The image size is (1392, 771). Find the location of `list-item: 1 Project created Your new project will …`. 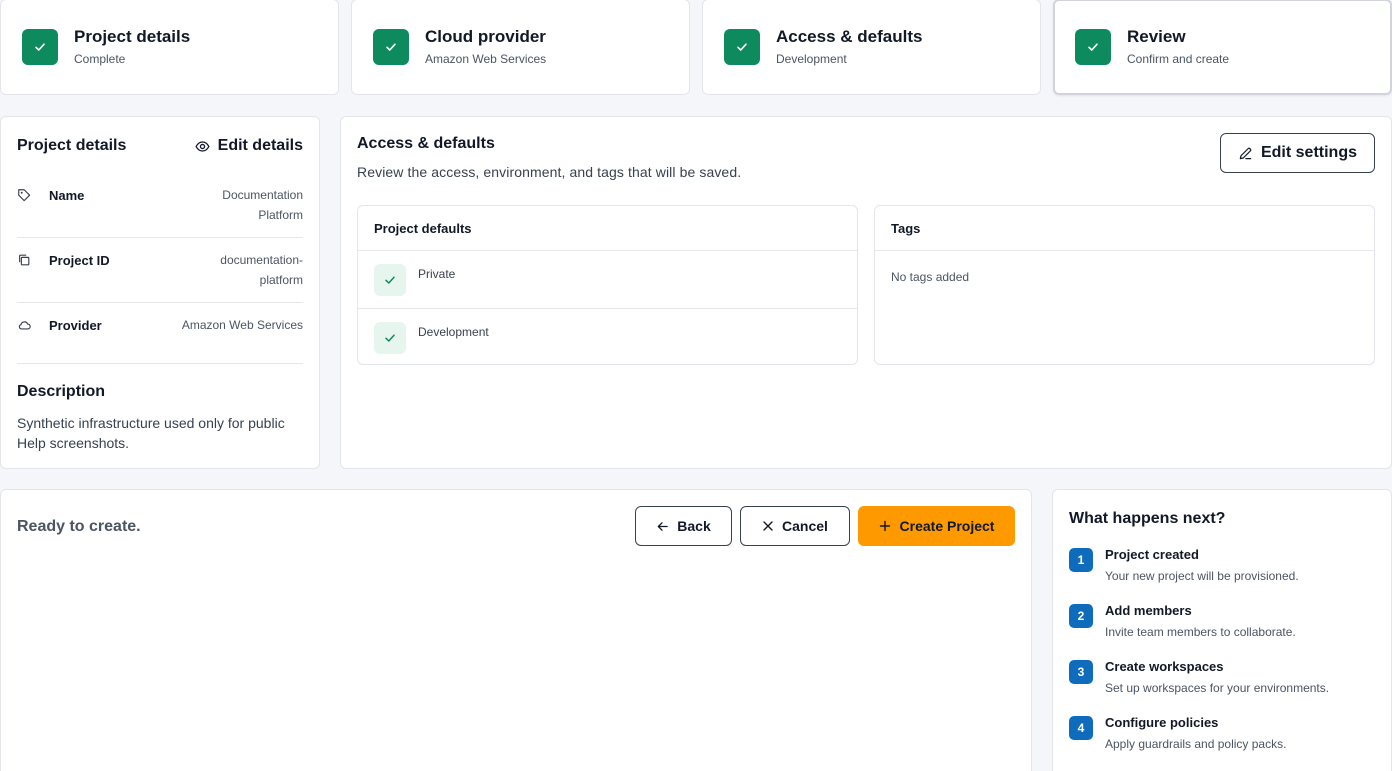

list-item: 1 Project created Your new project will … is located at coordinates (1224, 565).